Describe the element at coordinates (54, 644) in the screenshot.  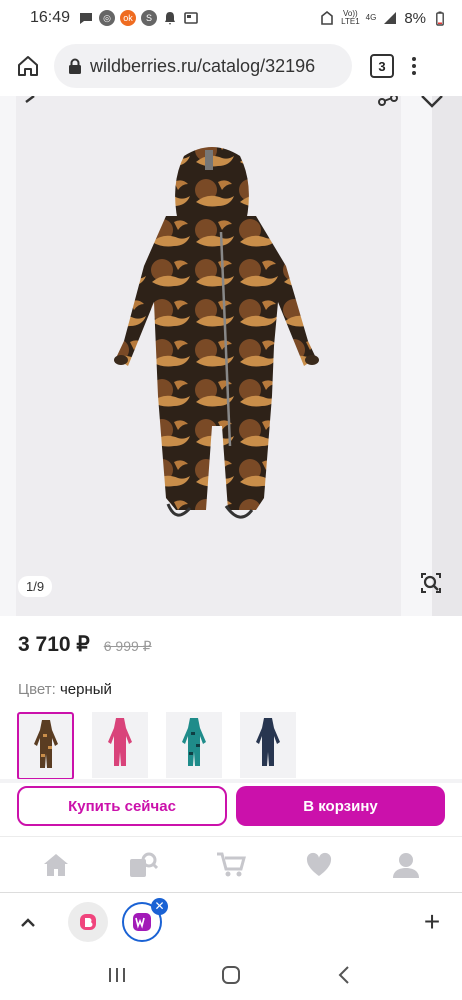
I see `current-price: 3 710 ₽` at that location.